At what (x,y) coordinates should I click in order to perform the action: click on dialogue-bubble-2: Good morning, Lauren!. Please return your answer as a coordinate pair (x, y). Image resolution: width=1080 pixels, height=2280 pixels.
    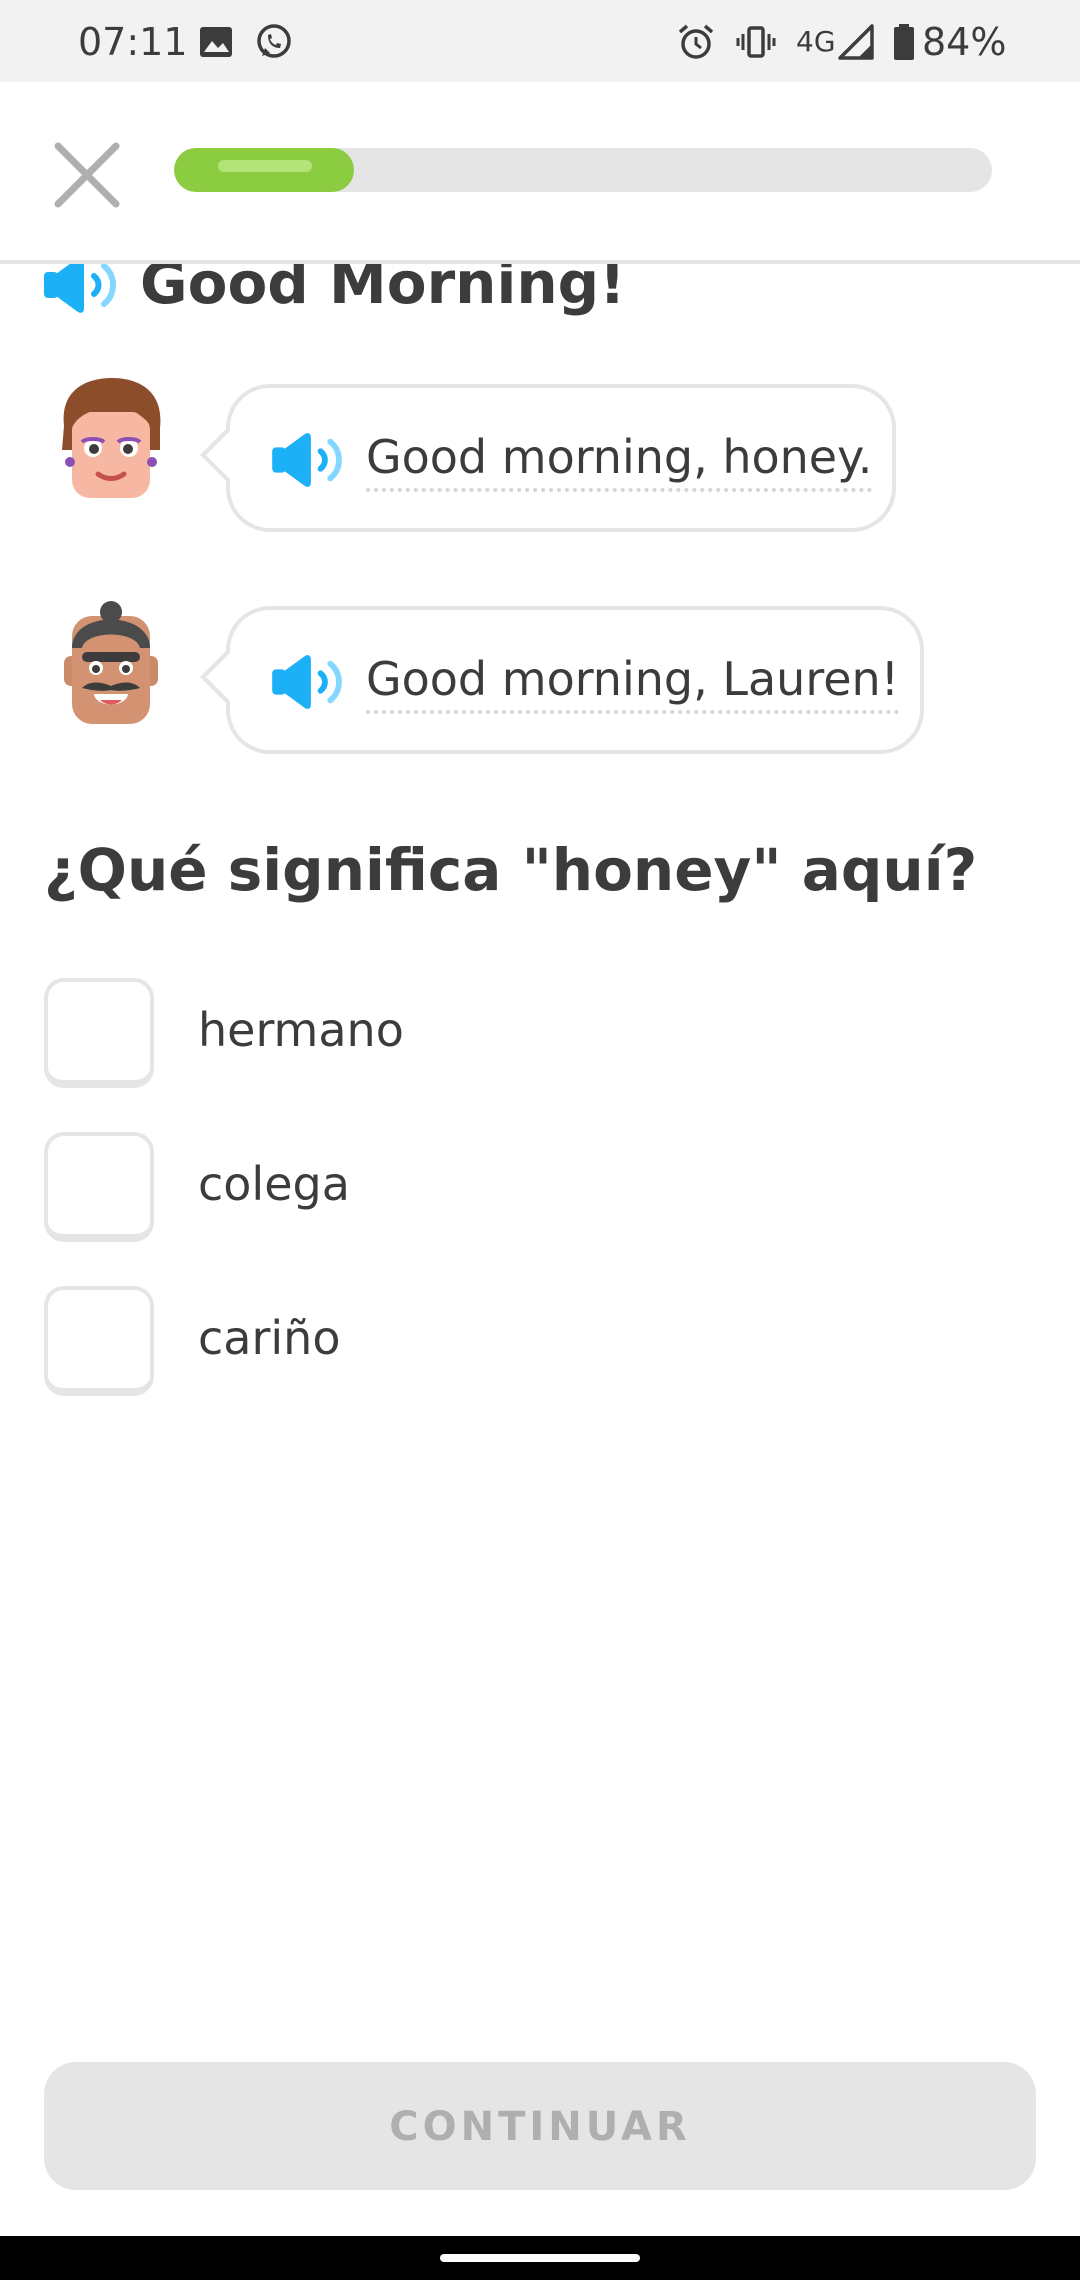
    Looking at the image, I should click on (562, 680).